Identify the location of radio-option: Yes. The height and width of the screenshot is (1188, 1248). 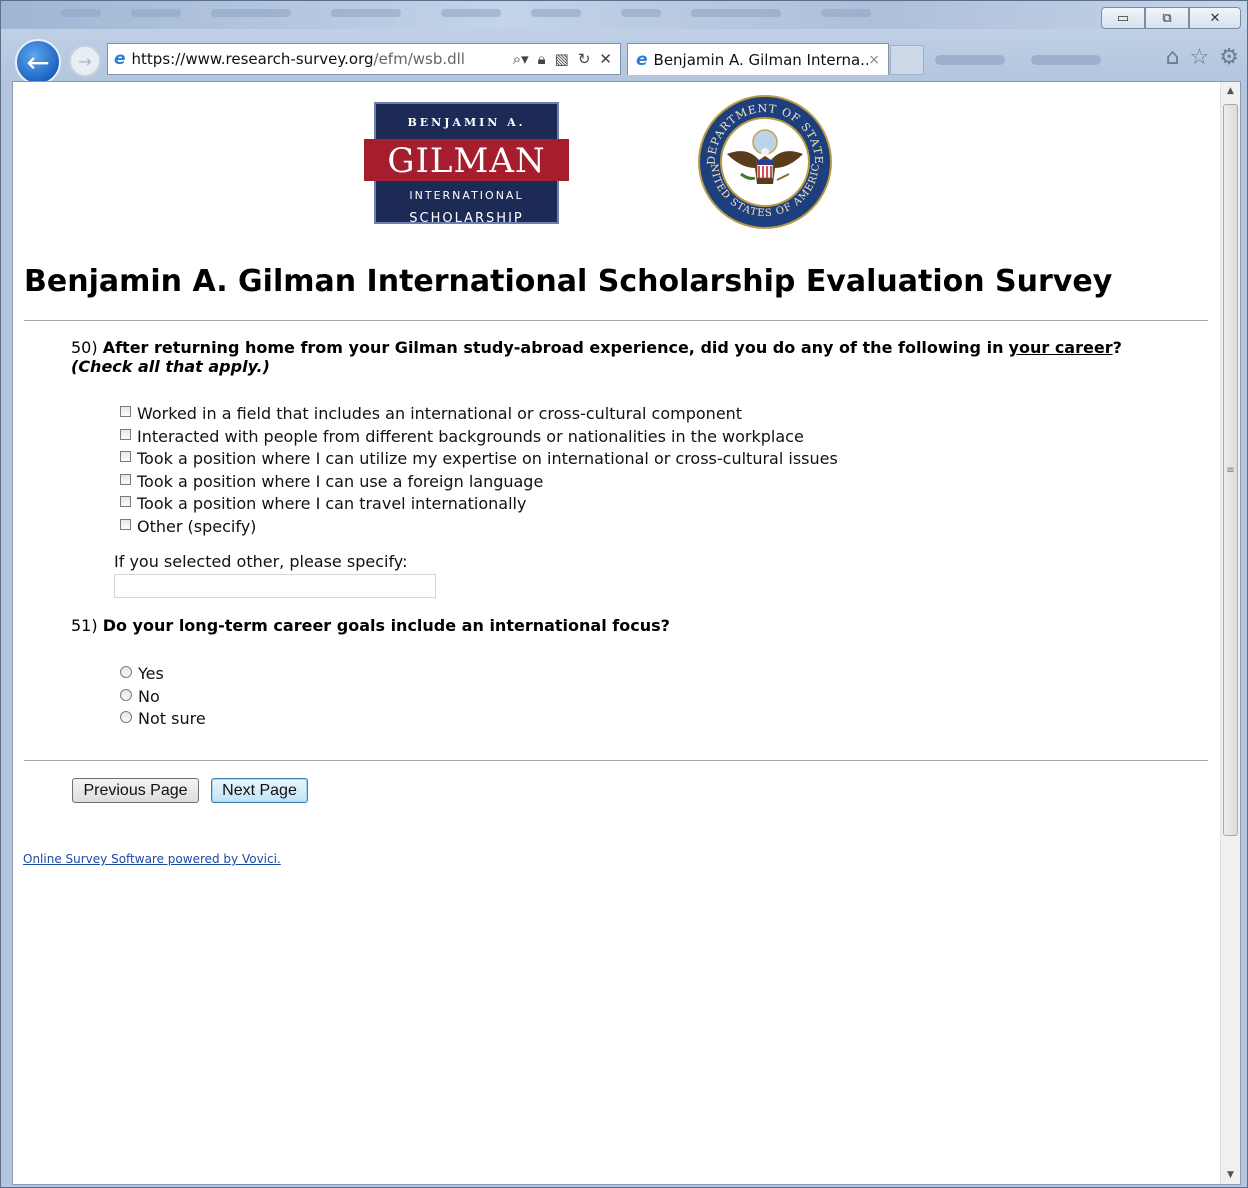
(142, 673).